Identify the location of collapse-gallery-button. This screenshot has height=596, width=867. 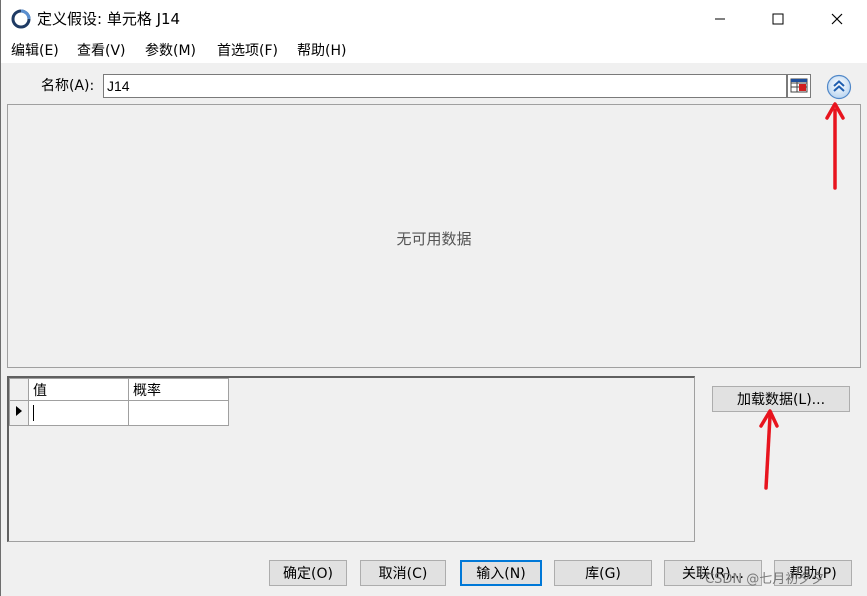
(839, 87).